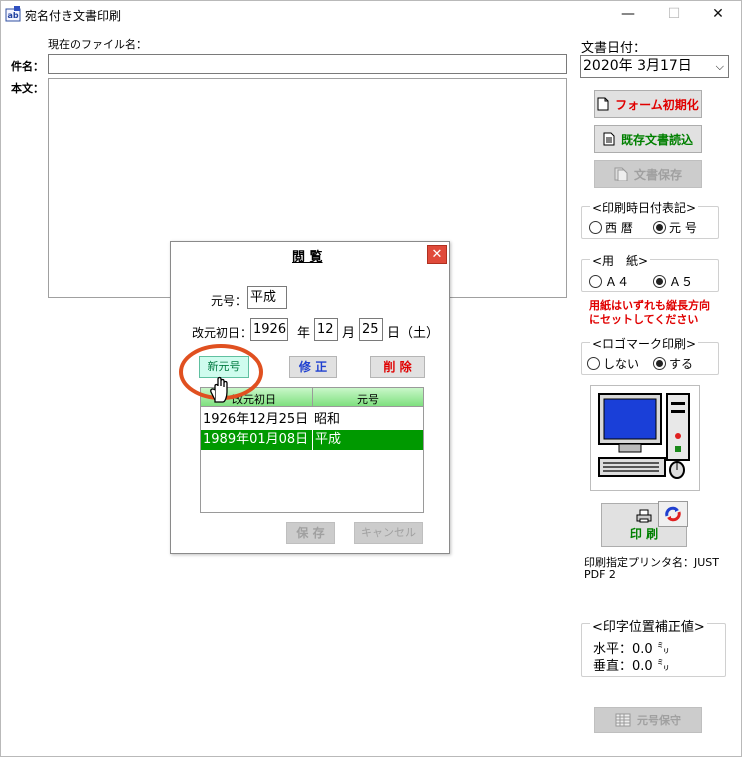 Image resolution: width=742 pixels, height=757 pixels. I want to click on form-init-button: フォーム初期化, so click(648, 104).